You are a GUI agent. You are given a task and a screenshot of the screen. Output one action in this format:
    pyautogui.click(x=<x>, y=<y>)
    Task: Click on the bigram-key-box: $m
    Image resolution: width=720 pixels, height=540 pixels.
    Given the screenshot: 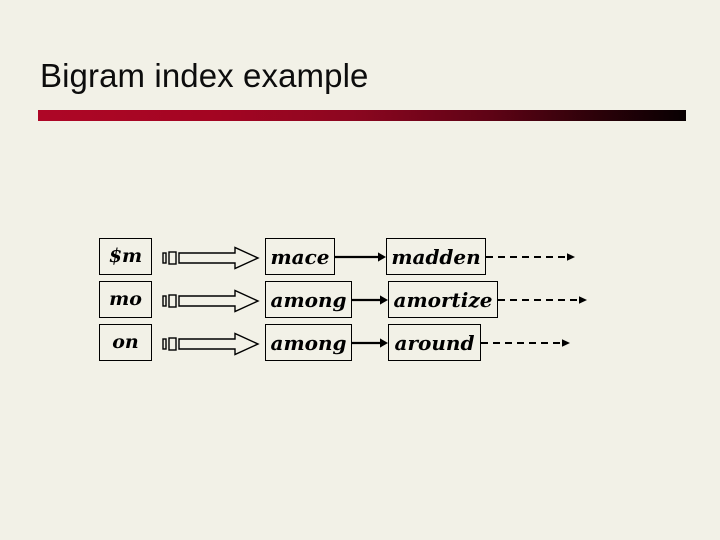 What is the action you would take?
    pyautogui.click(x=125, y=256)
    